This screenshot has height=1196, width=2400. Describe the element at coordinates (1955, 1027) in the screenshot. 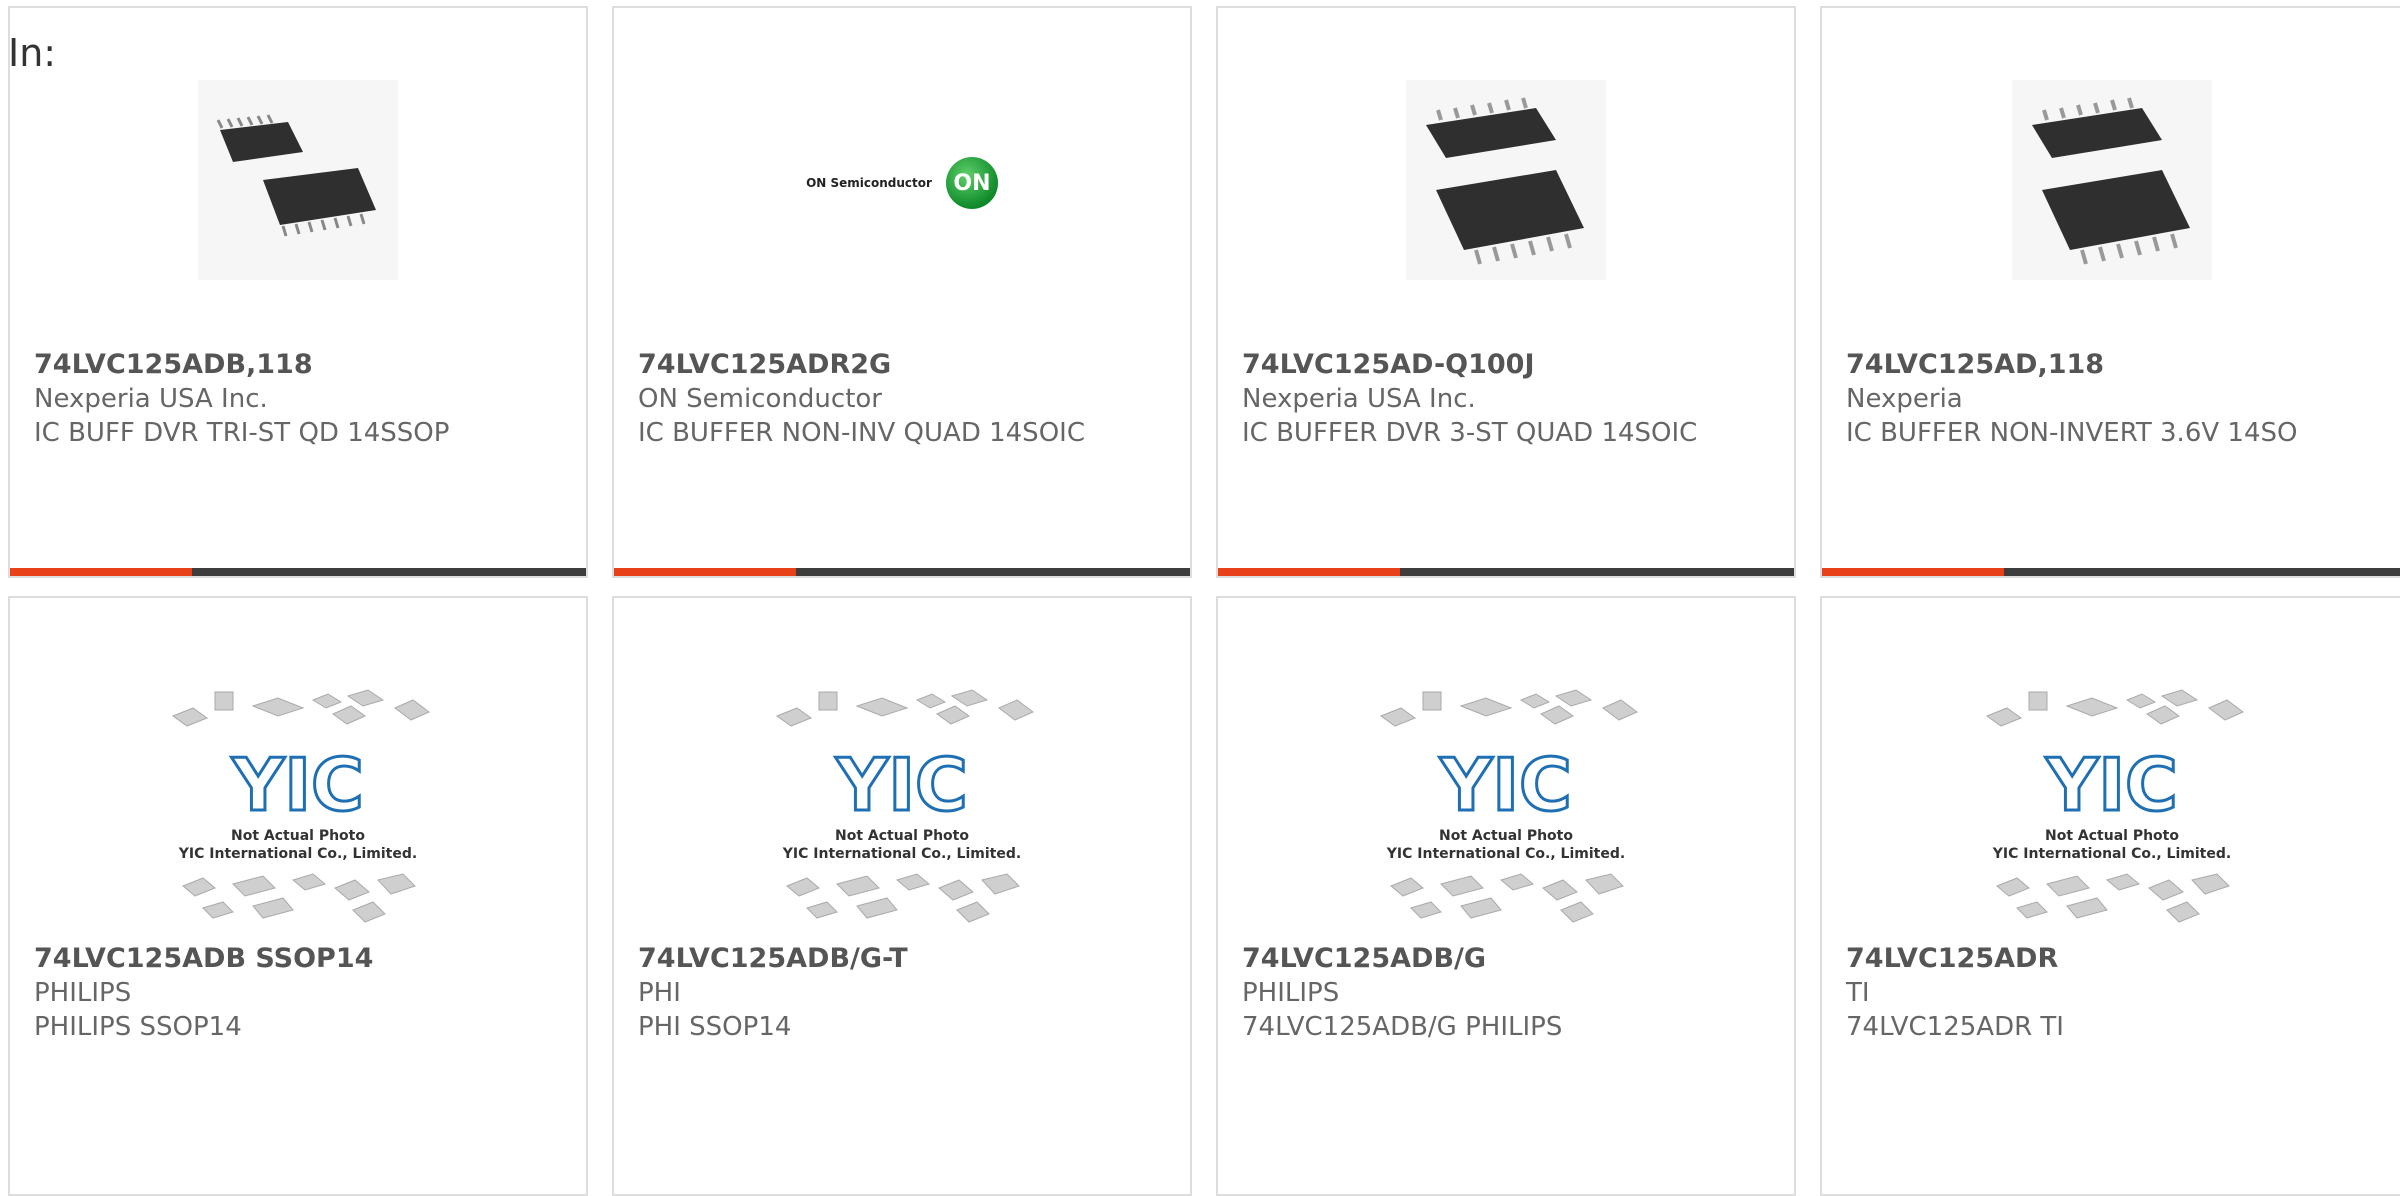

I see `description: 74LVC125ADR TI` at that location.